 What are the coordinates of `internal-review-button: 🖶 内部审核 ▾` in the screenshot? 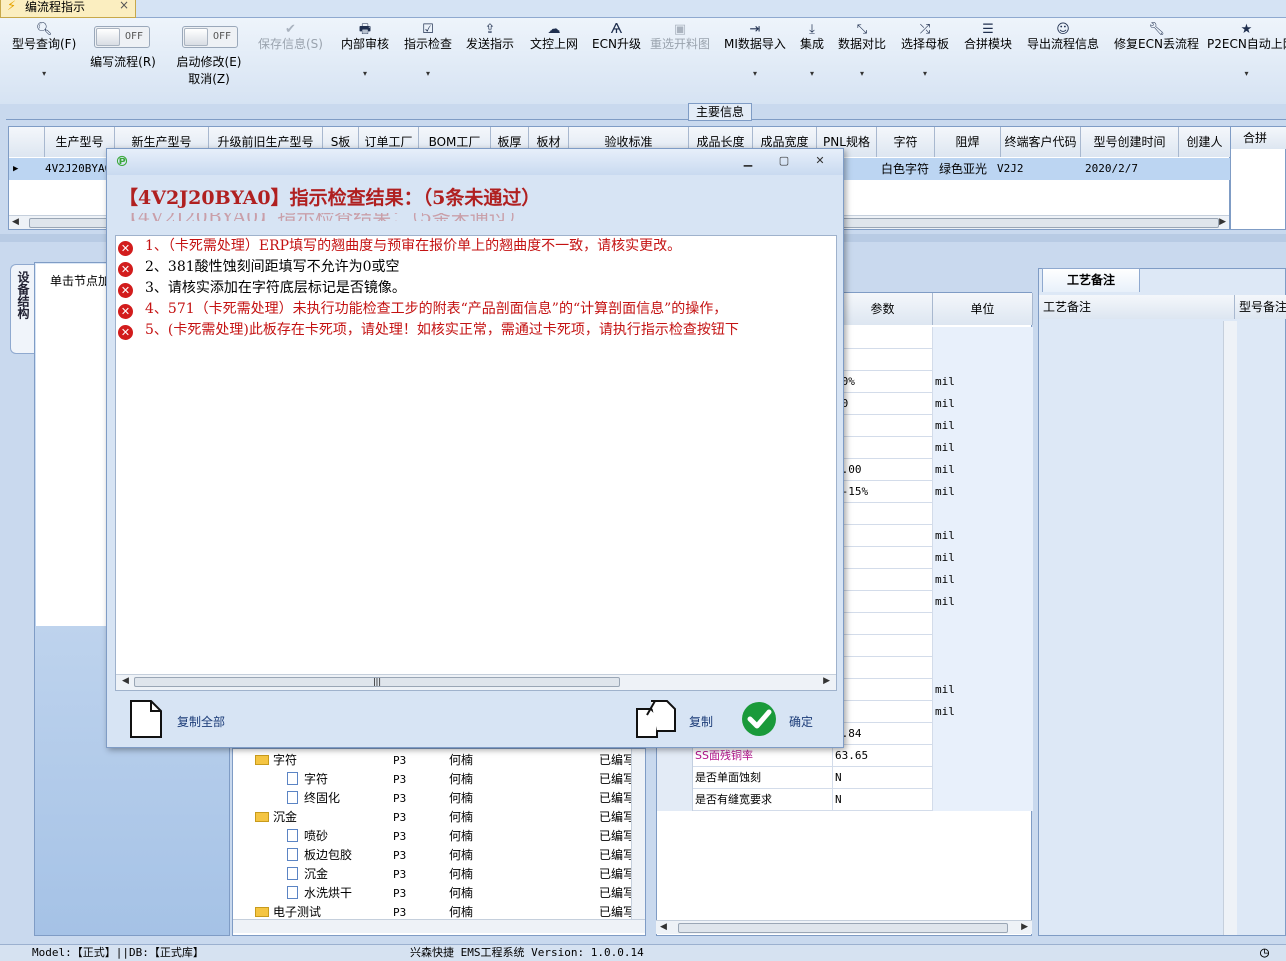 It's located at (365, 51).